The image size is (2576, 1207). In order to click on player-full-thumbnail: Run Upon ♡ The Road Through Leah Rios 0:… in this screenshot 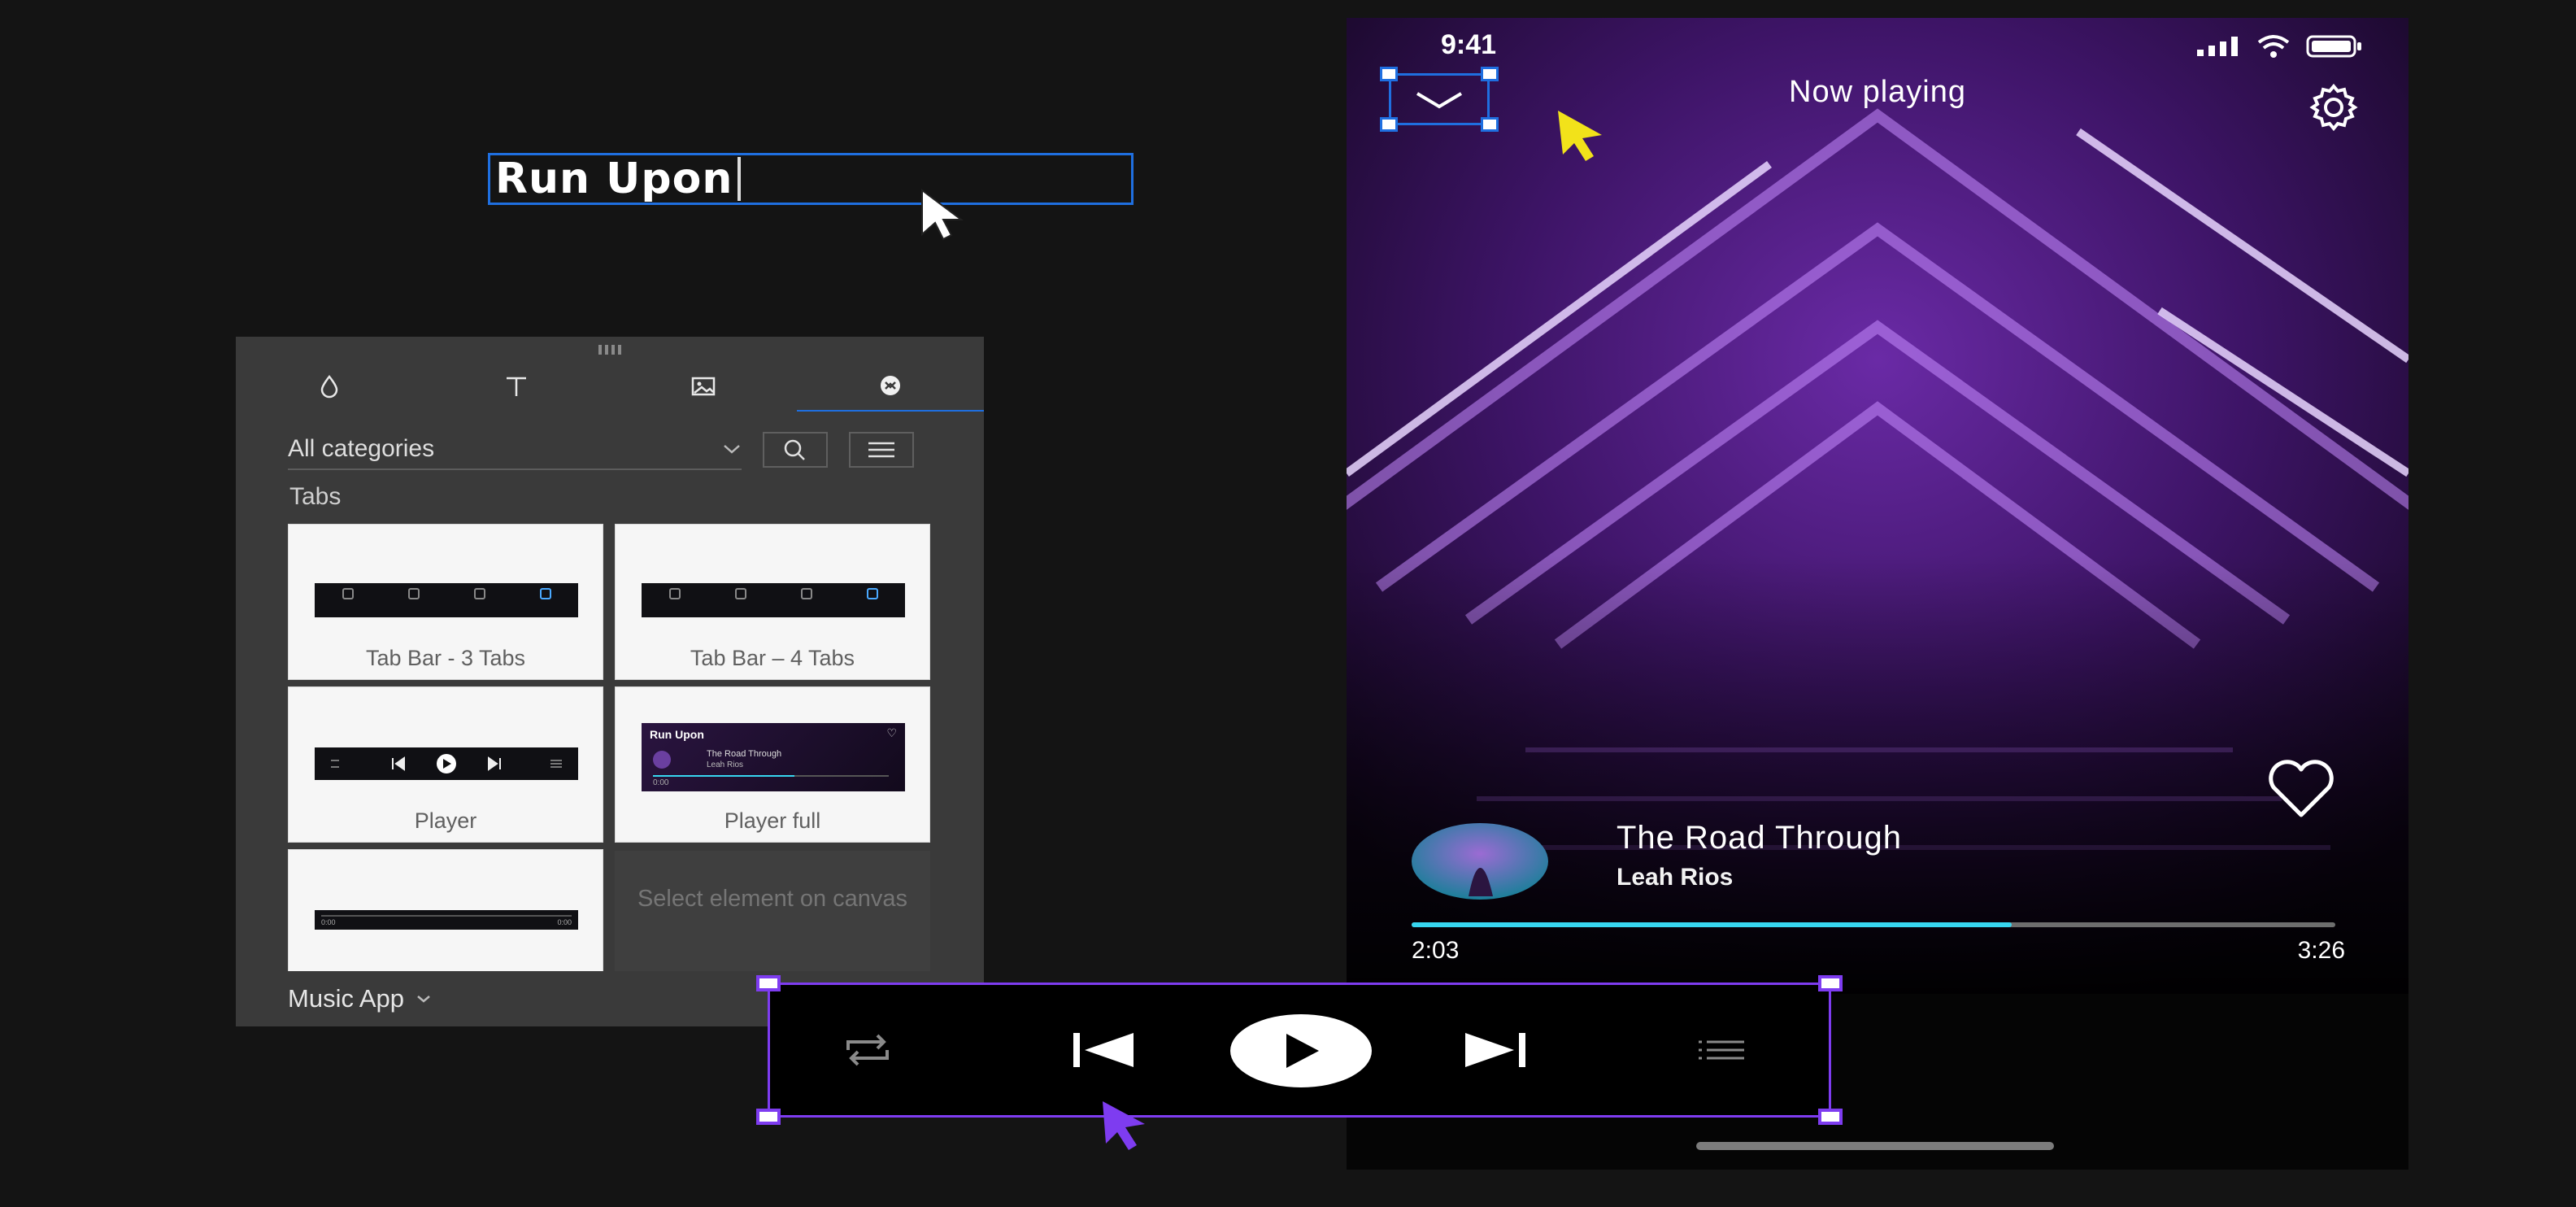, I will do `click(774, 757)`.